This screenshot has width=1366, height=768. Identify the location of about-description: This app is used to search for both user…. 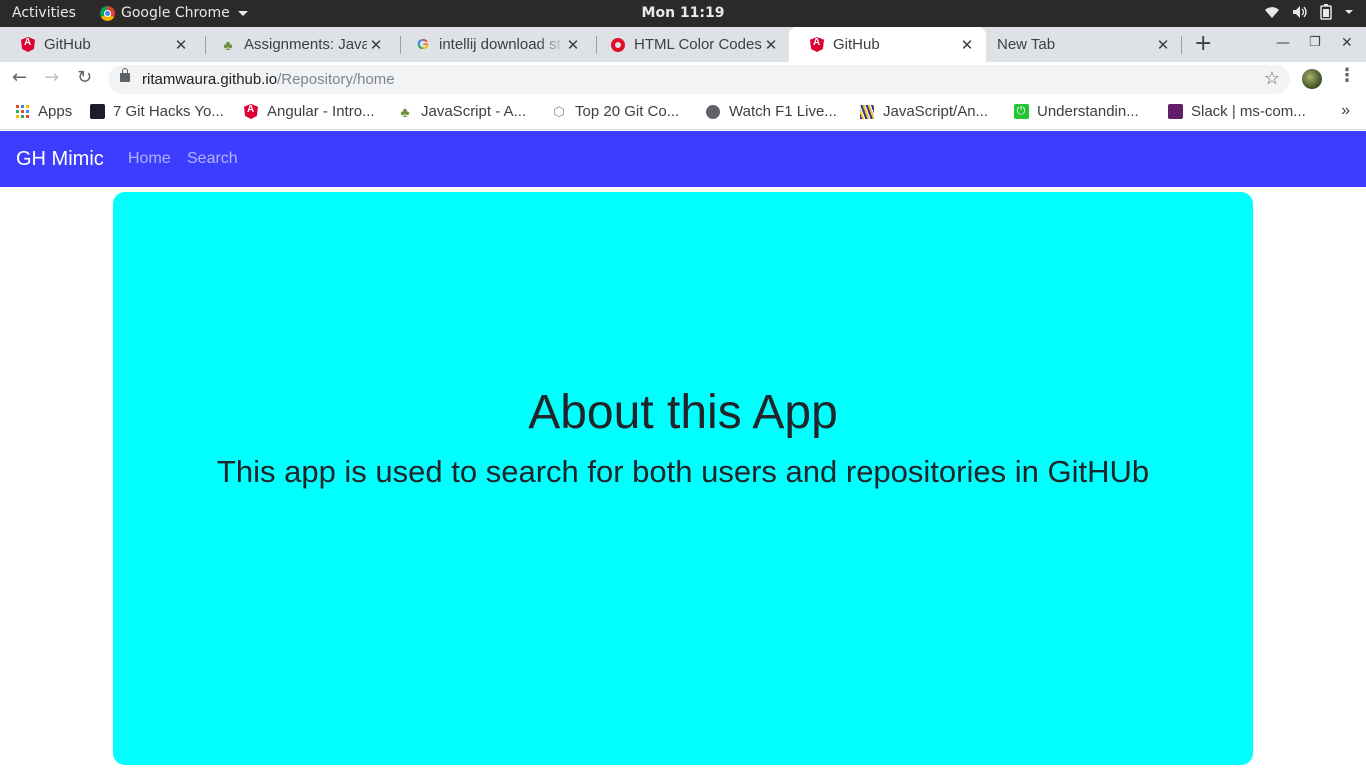
(683, 471).